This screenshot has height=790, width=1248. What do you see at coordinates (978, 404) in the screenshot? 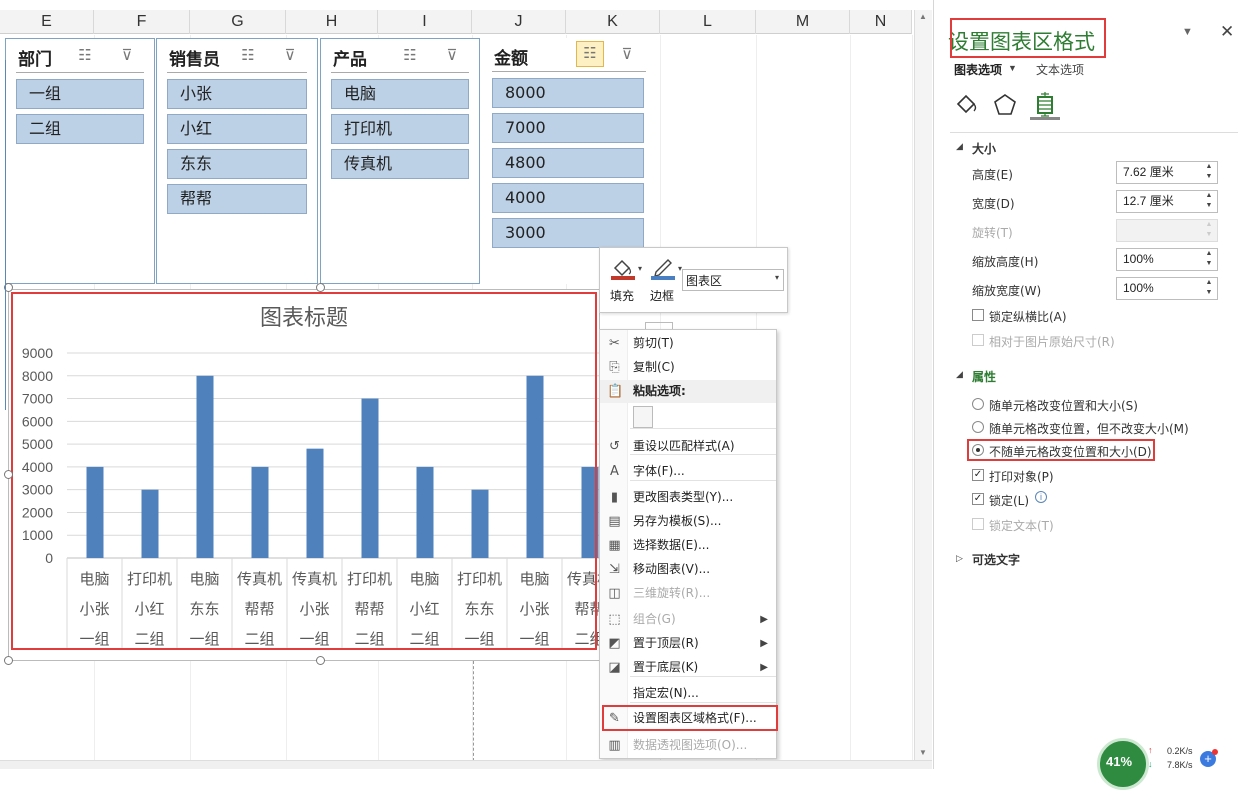
I see `radio-move-and-size` at bounding box center [978, 404].